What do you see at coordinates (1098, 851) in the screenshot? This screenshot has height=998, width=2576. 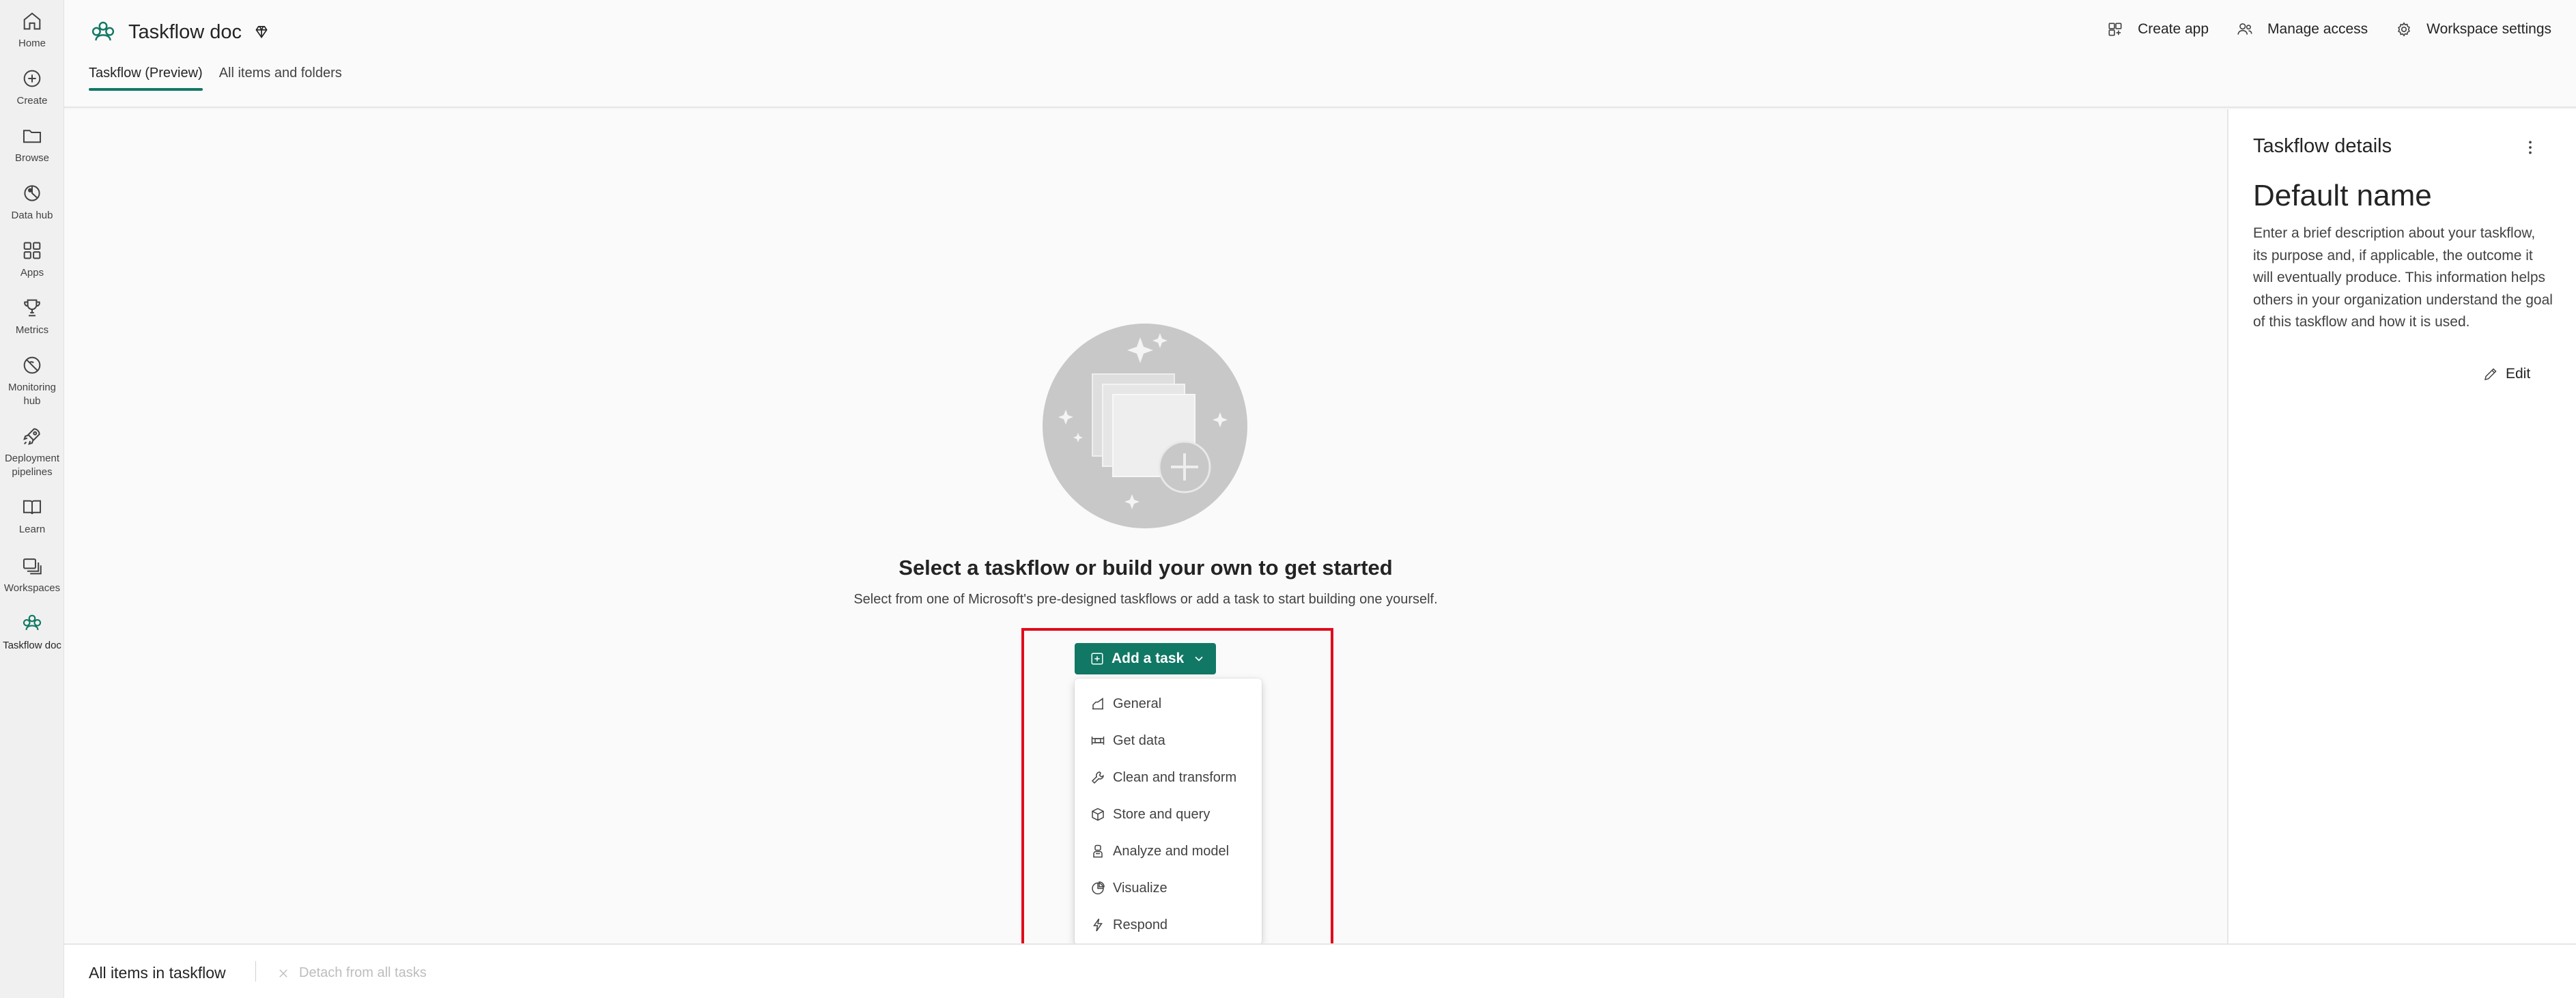 I see `flask-icon` at bounding box center [1098, 851].